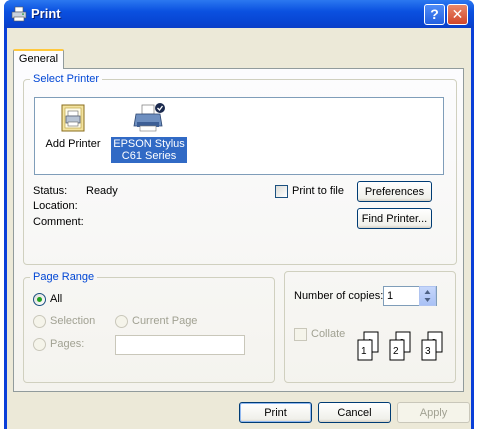 The height and width of the screenshot is (429, 478). Describe the element at coordinates (39, 344) in the screenshot. I see `pages-radio` at that location.